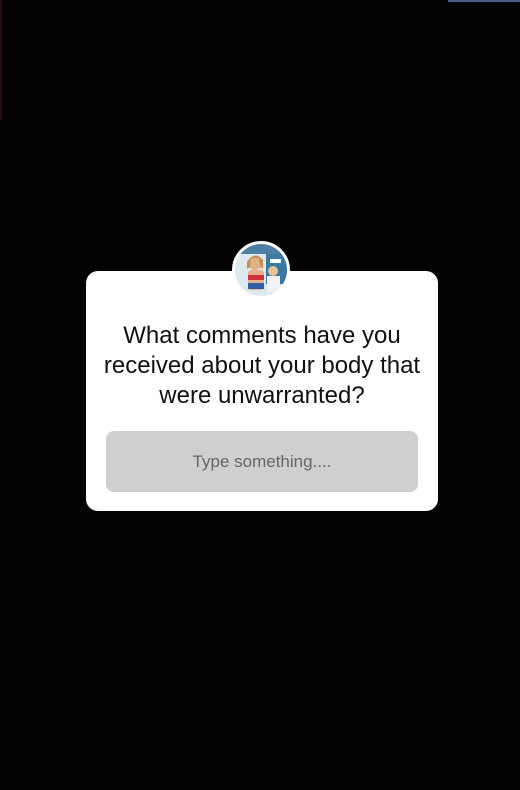 The height and width of the screenshot is (790, 520). What do you see at coordinates (262, 461) in the screenshot?
I see `answer-input` at bounding box center [262, 461].